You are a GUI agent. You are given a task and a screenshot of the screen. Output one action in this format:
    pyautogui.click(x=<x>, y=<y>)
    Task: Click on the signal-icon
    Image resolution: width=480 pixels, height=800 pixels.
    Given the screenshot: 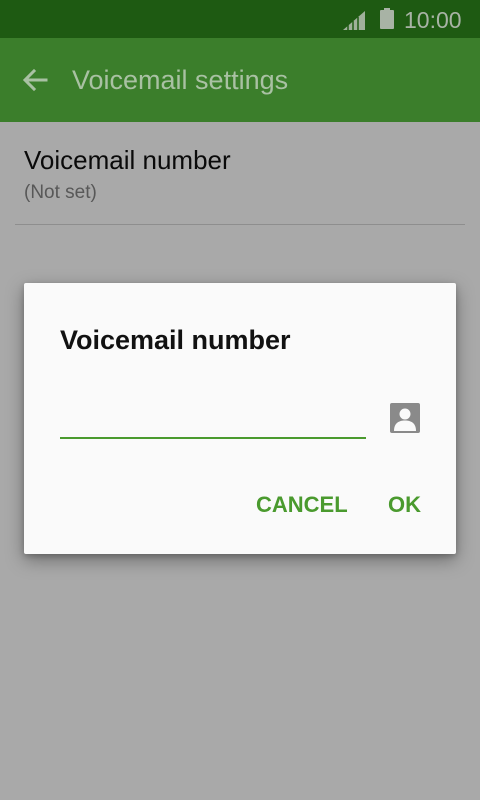 What is the action you would take?
    pyautogui.click(x=354, y=20)
    